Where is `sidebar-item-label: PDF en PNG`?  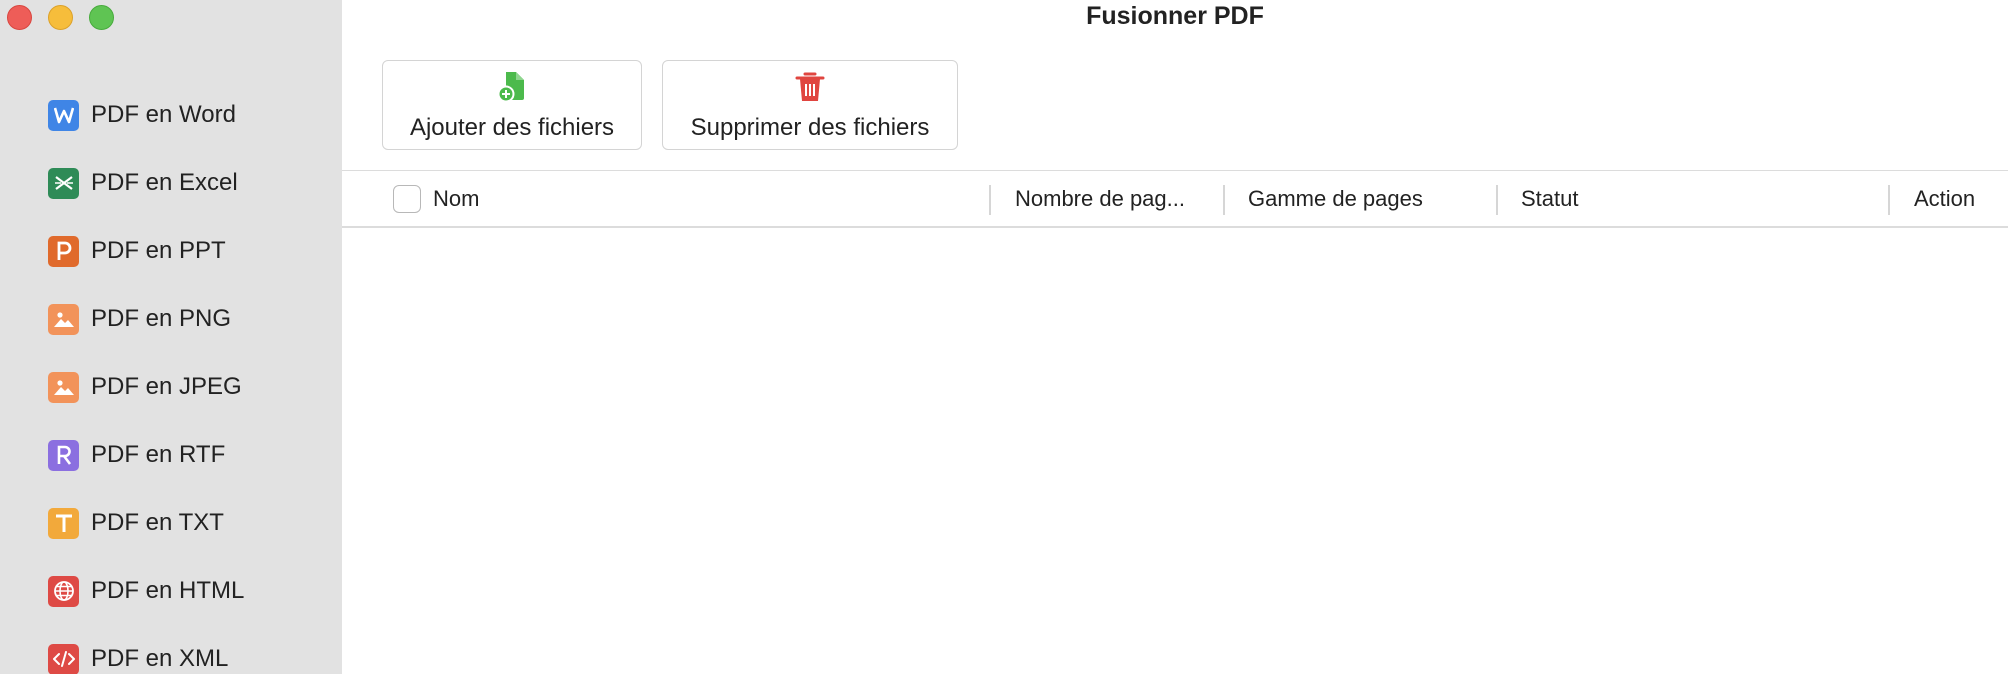
sidebar-item-label: PDF en PNG is located at coordinates (161, 318).